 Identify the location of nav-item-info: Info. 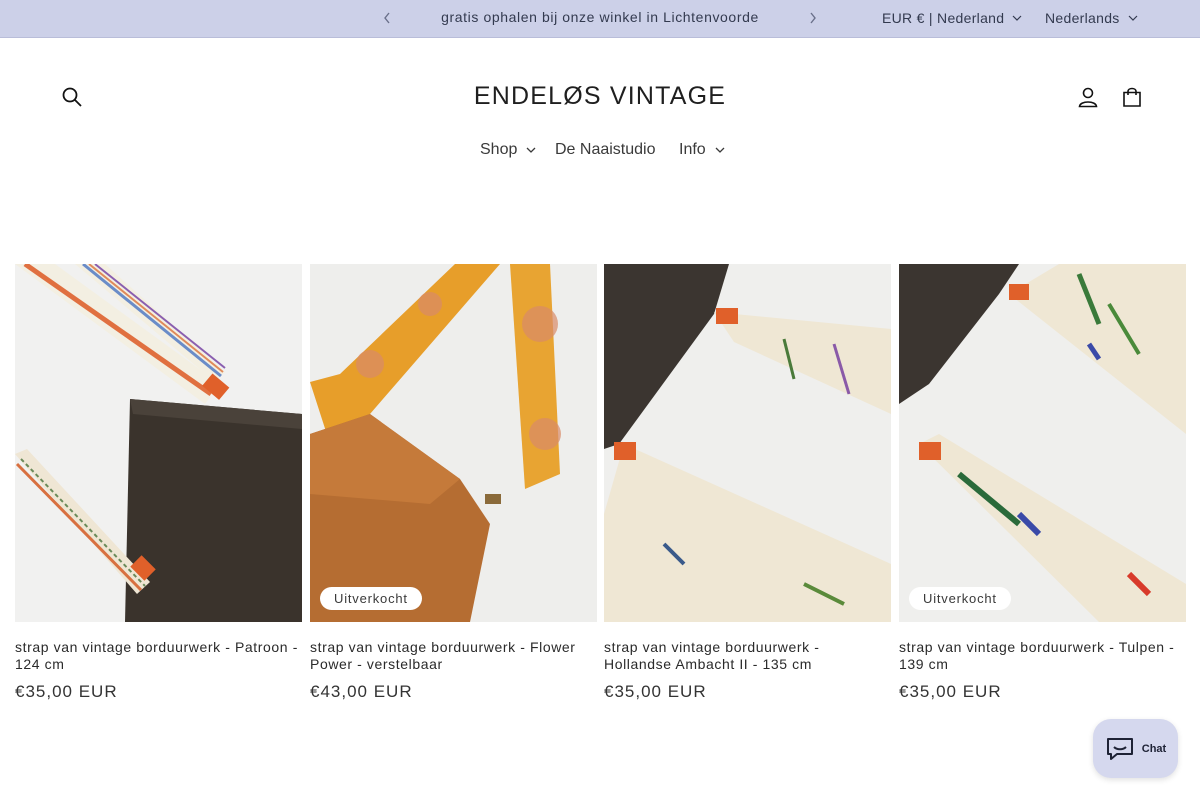
(702, 150).